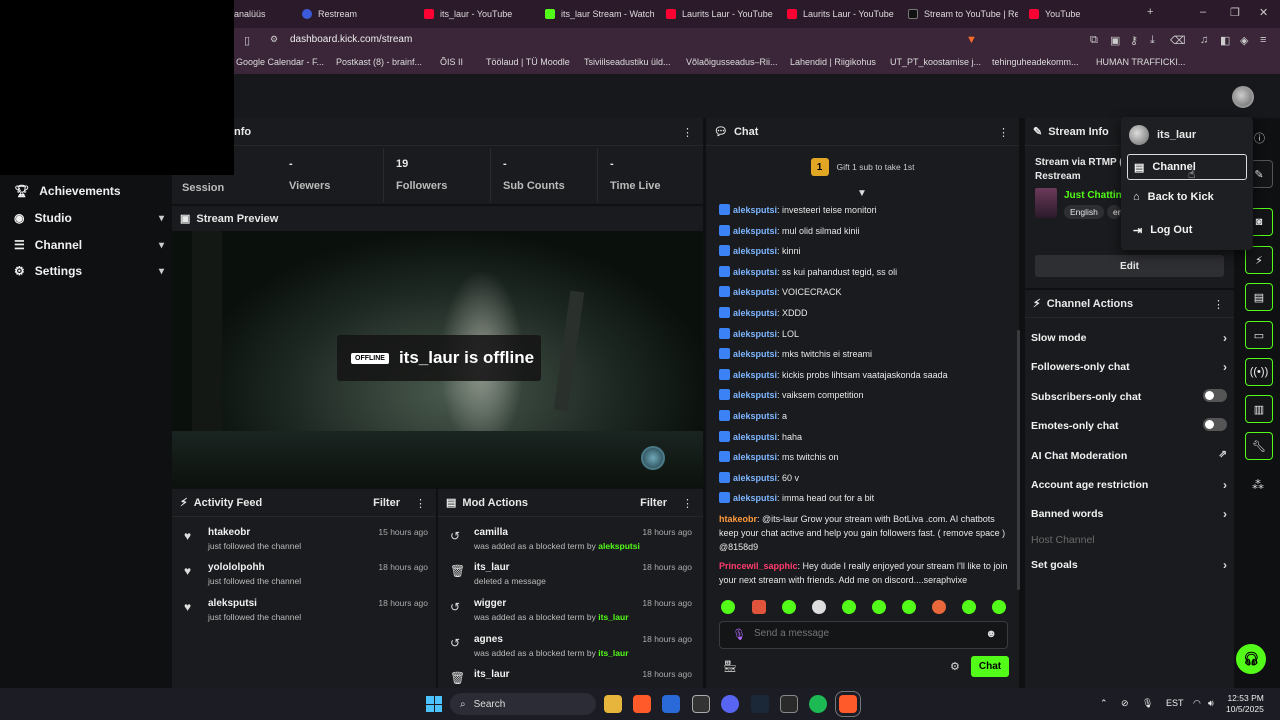 The width and height of the screenshot is (1280, 720). What do you see at coordinates (848, 704) in the screenshot?
I see `brave-active-icon` at bounding box center [848, 704].